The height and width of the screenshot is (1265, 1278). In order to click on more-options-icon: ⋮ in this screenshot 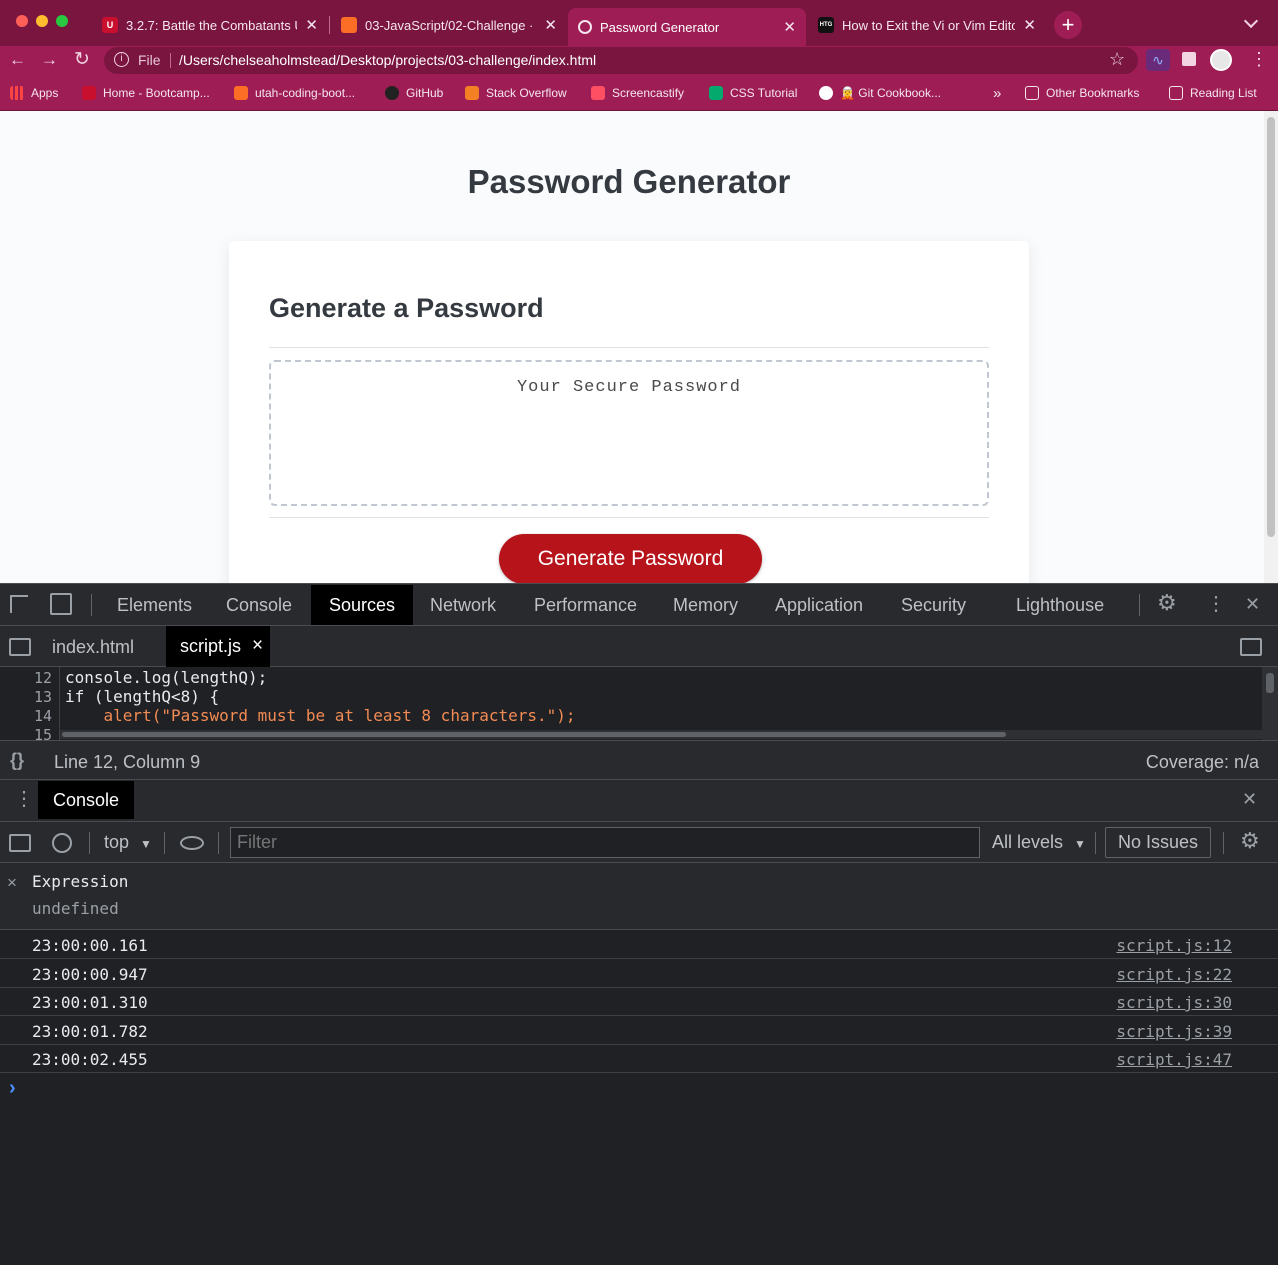, I will do `click(1216, 604)`.